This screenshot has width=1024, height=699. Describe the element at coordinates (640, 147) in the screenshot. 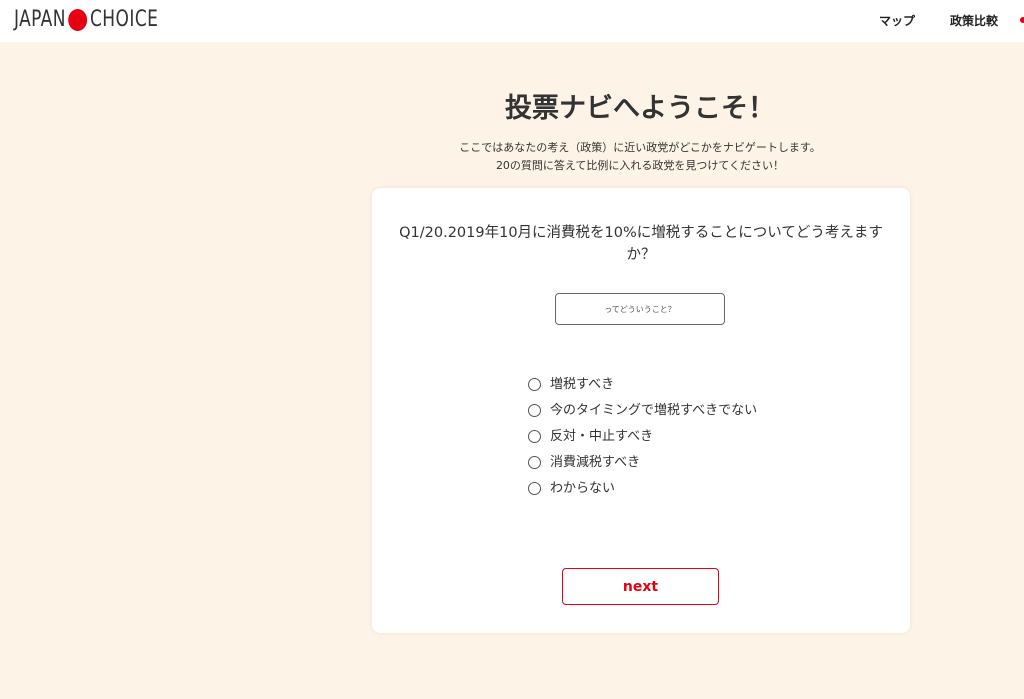

I see `intro-description-line1: ここではあなたの考え（政策）に近い政党がどこかをナビゲートします。` at that location.